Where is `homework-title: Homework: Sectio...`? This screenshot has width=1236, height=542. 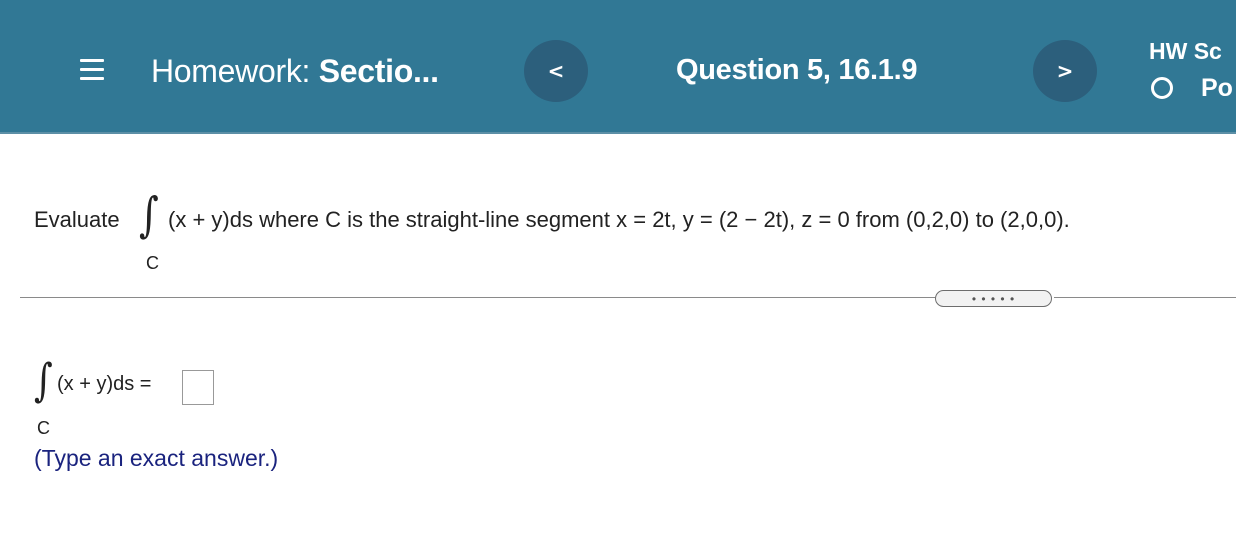 homework-title: Homework: Sectio... is located at coordinates (295, 71).